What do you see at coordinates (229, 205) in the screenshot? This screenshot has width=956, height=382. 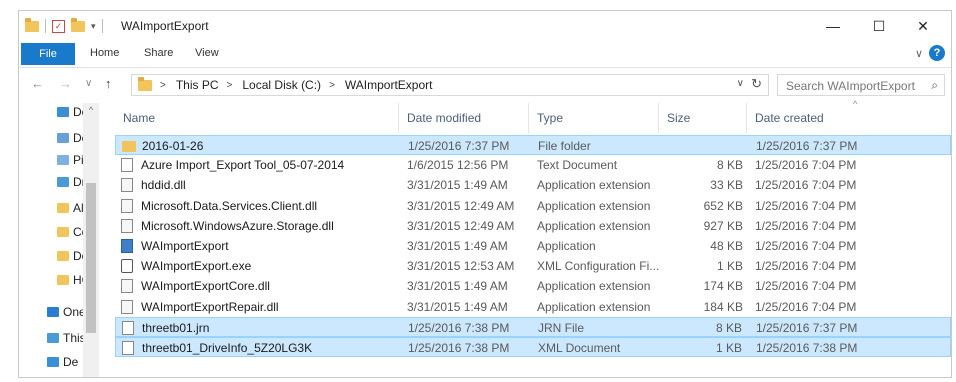 I see `file-name: Microsoft.Data.Services.Client.dll` at bounding box center [229, 205].